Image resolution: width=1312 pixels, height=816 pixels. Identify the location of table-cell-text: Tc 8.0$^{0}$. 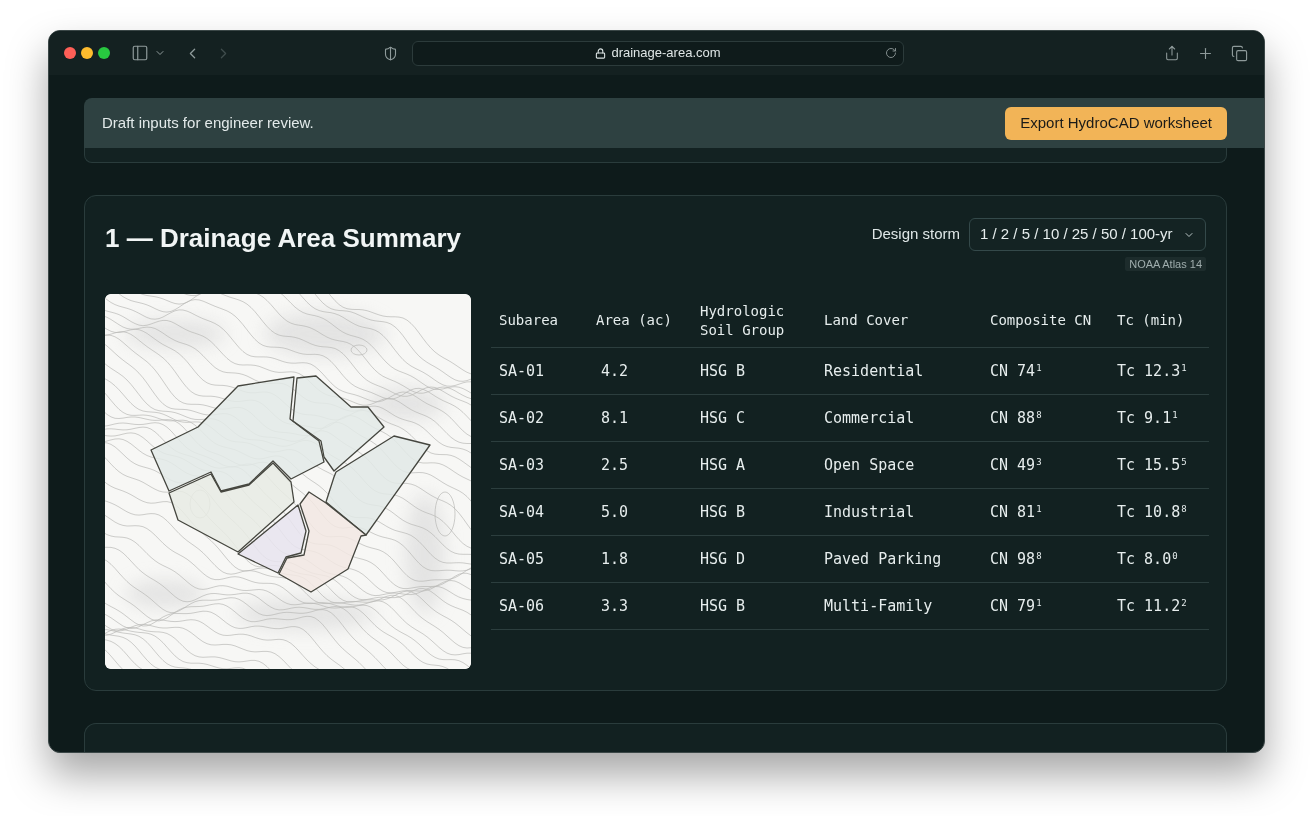
(1147, 559).